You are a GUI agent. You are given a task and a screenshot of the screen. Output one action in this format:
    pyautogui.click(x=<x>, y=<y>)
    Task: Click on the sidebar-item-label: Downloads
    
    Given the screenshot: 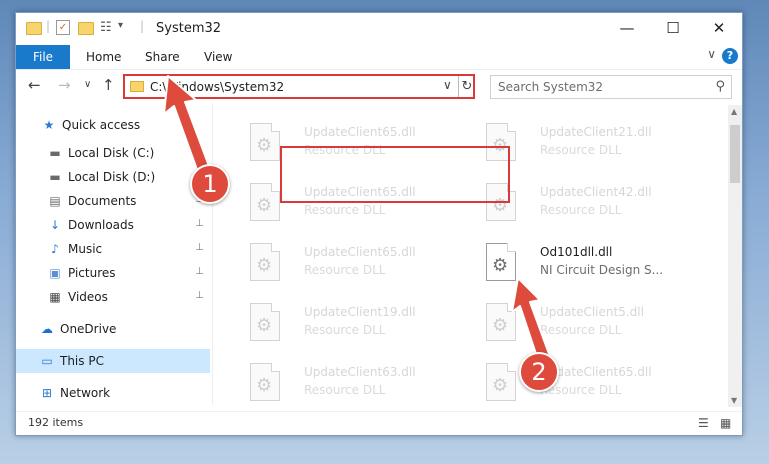 What is the action you would take?
    pyautogui.click(x=101, y=225)
    